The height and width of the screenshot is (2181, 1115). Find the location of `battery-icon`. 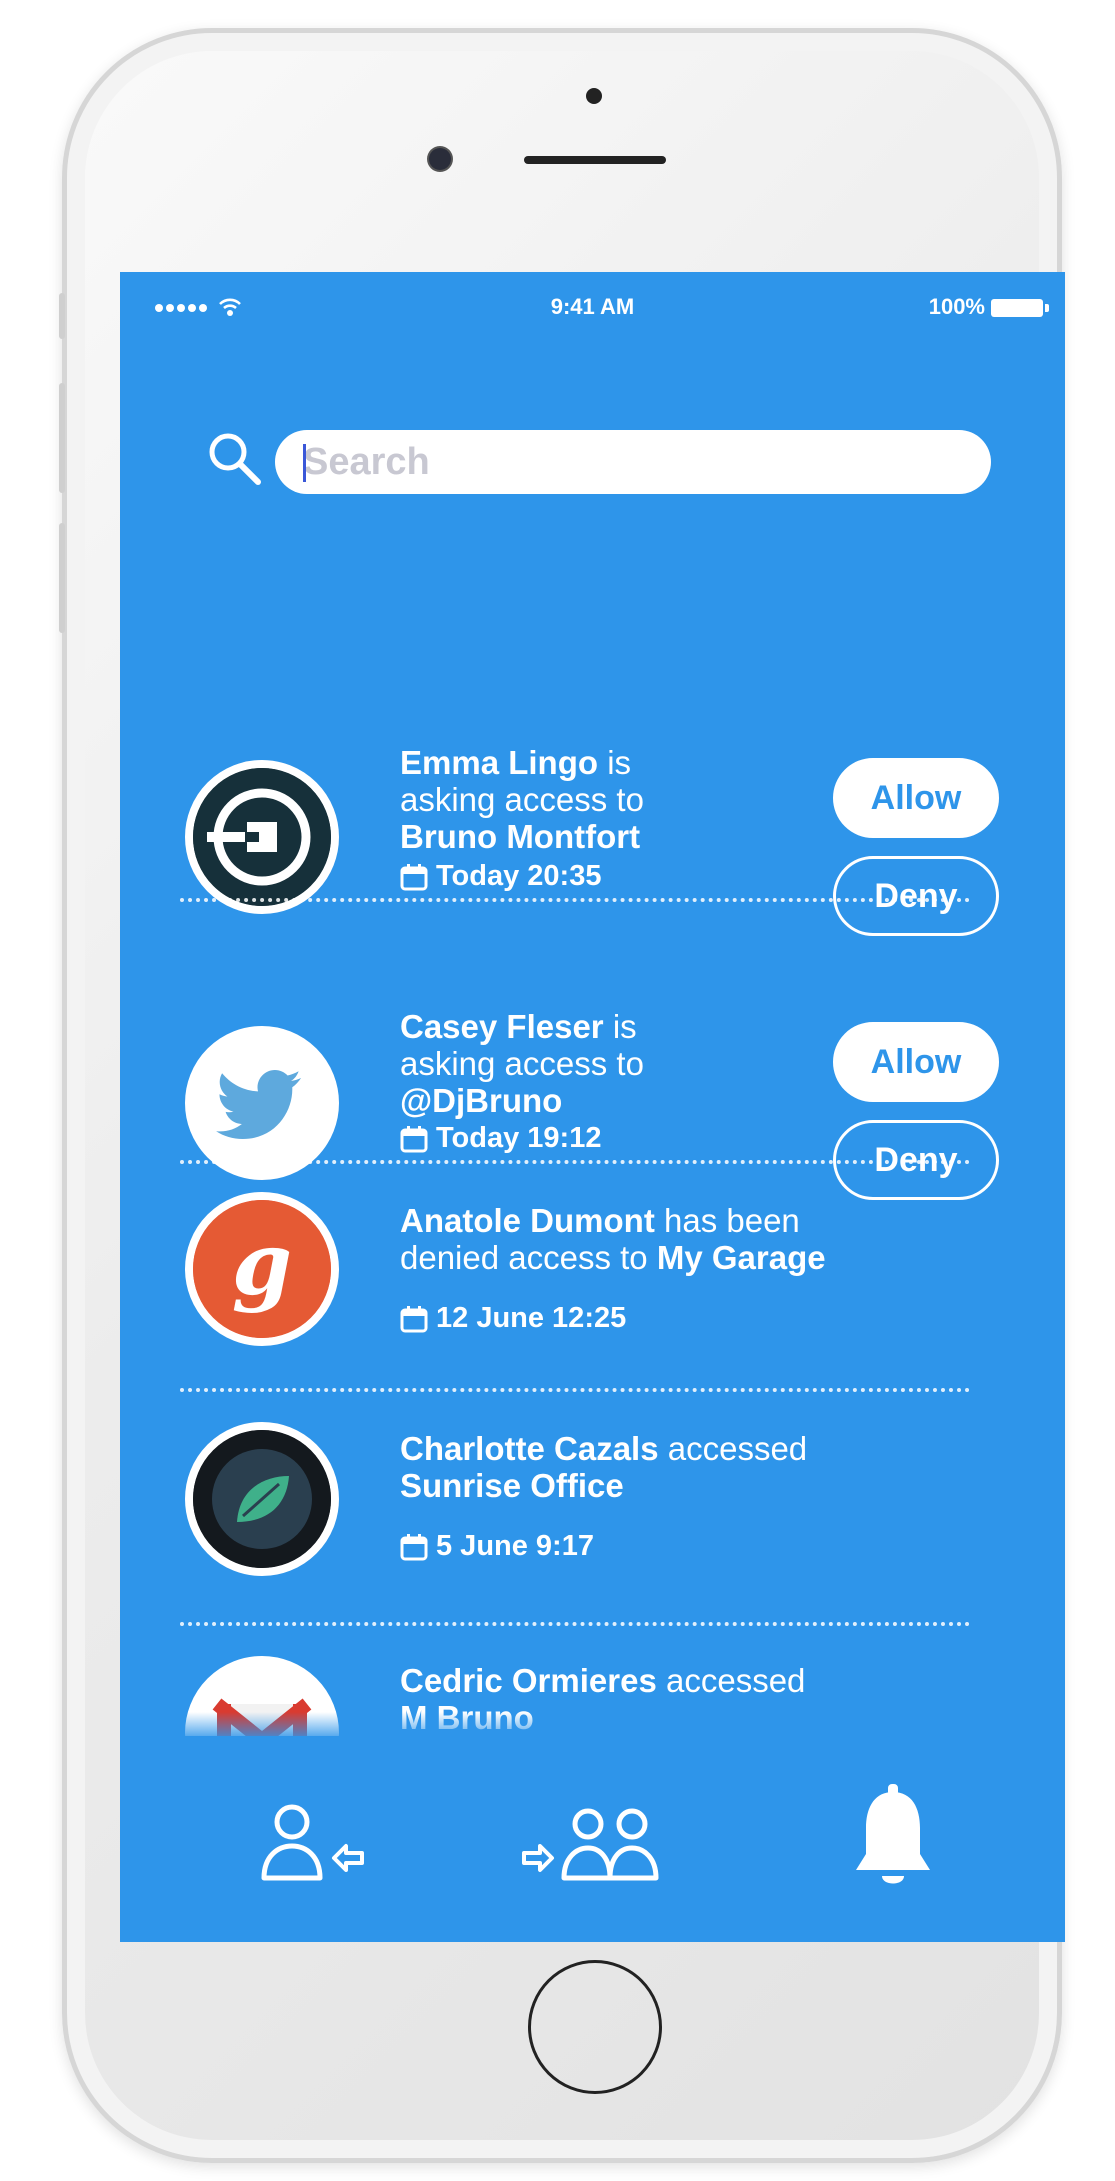

battery-icon is located at coordinates (1020, 308).